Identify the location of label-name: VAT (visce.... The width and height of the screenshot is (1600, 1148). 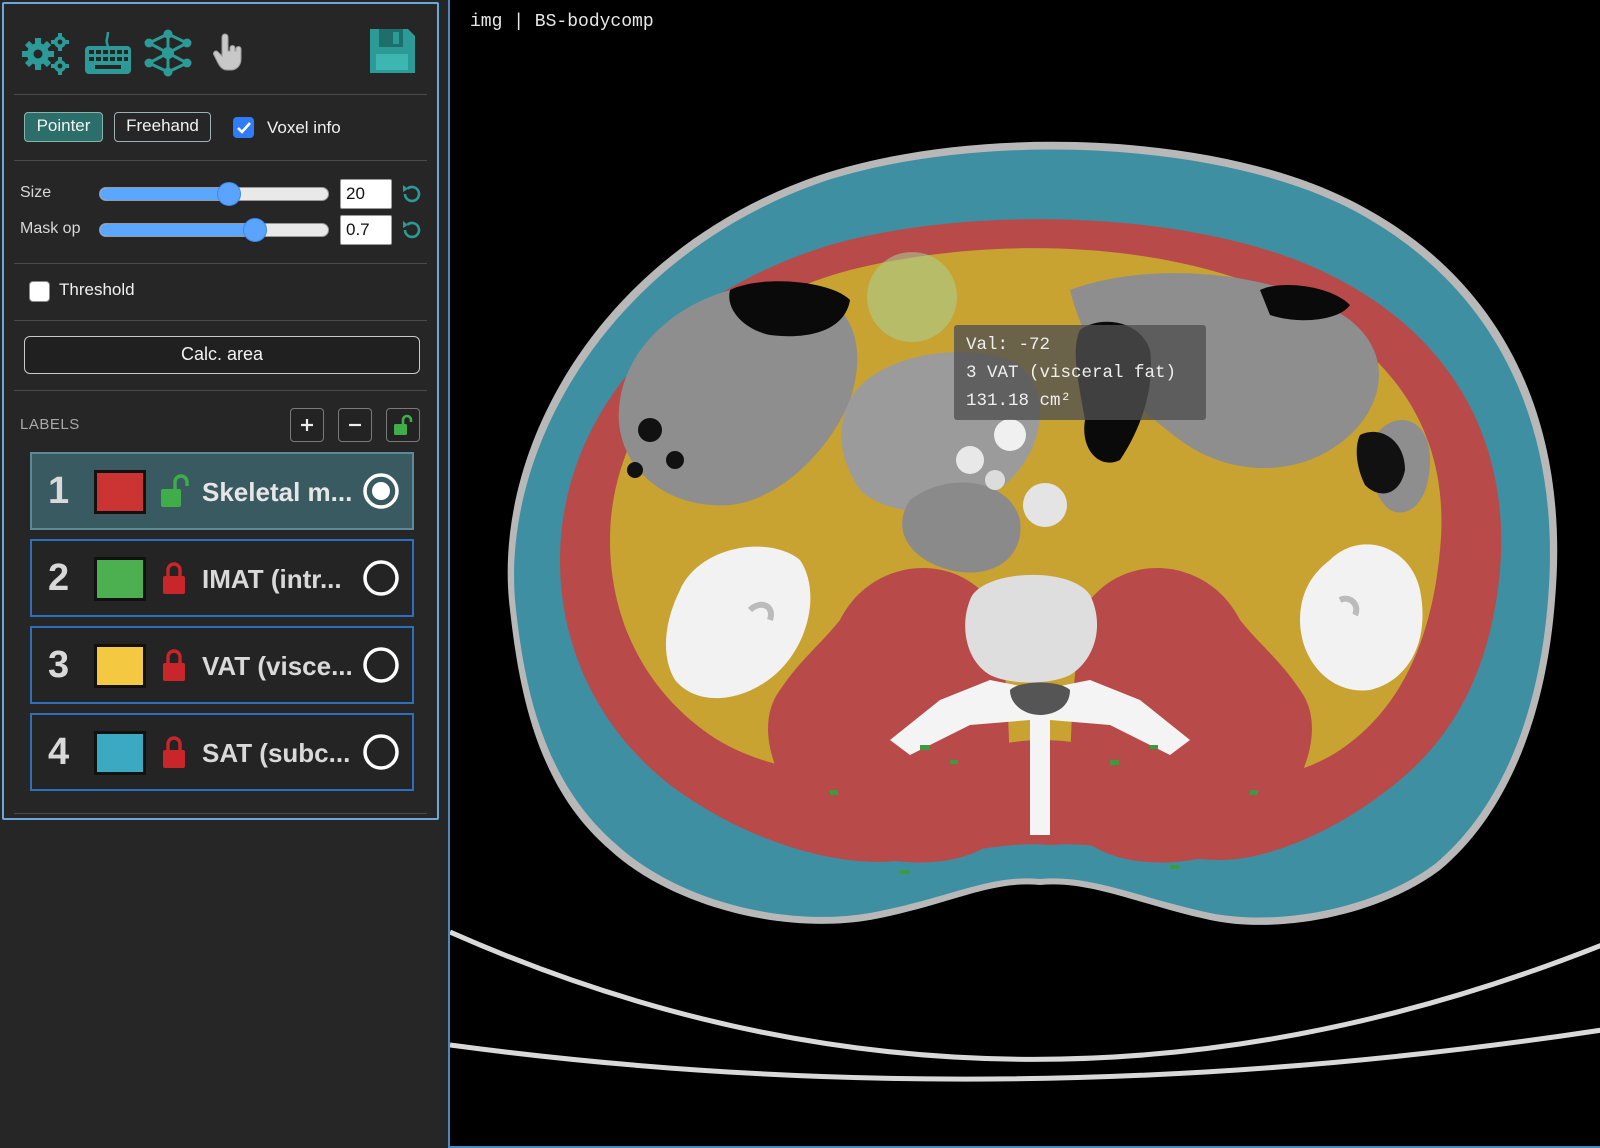
(277, 666).